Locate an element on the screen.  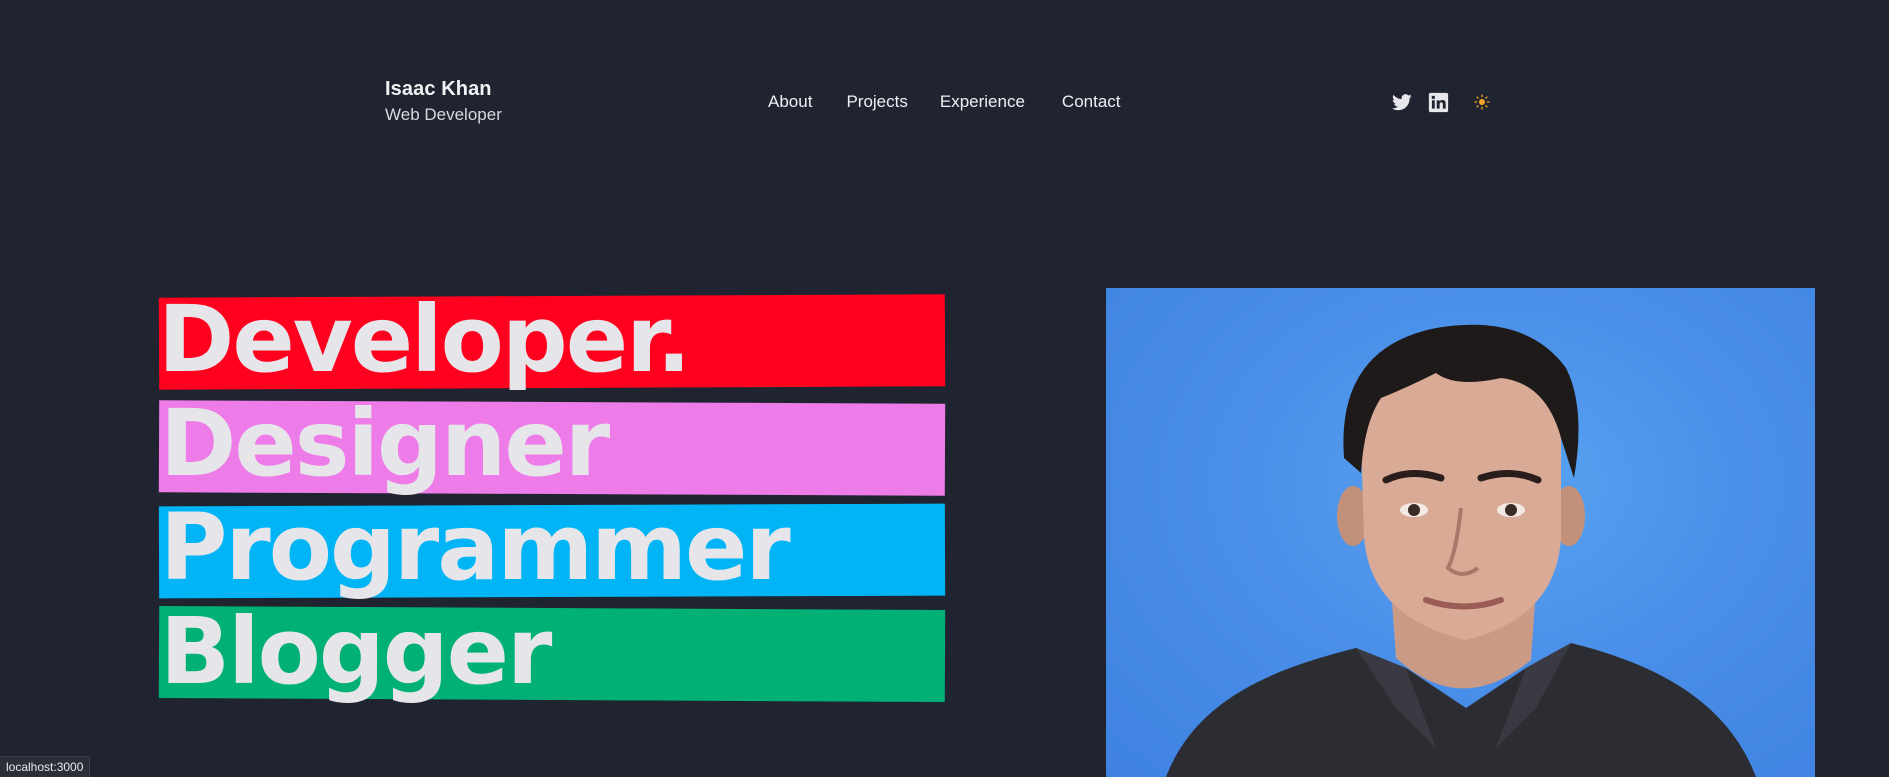
social-links is located at coordinates (1442, 102).